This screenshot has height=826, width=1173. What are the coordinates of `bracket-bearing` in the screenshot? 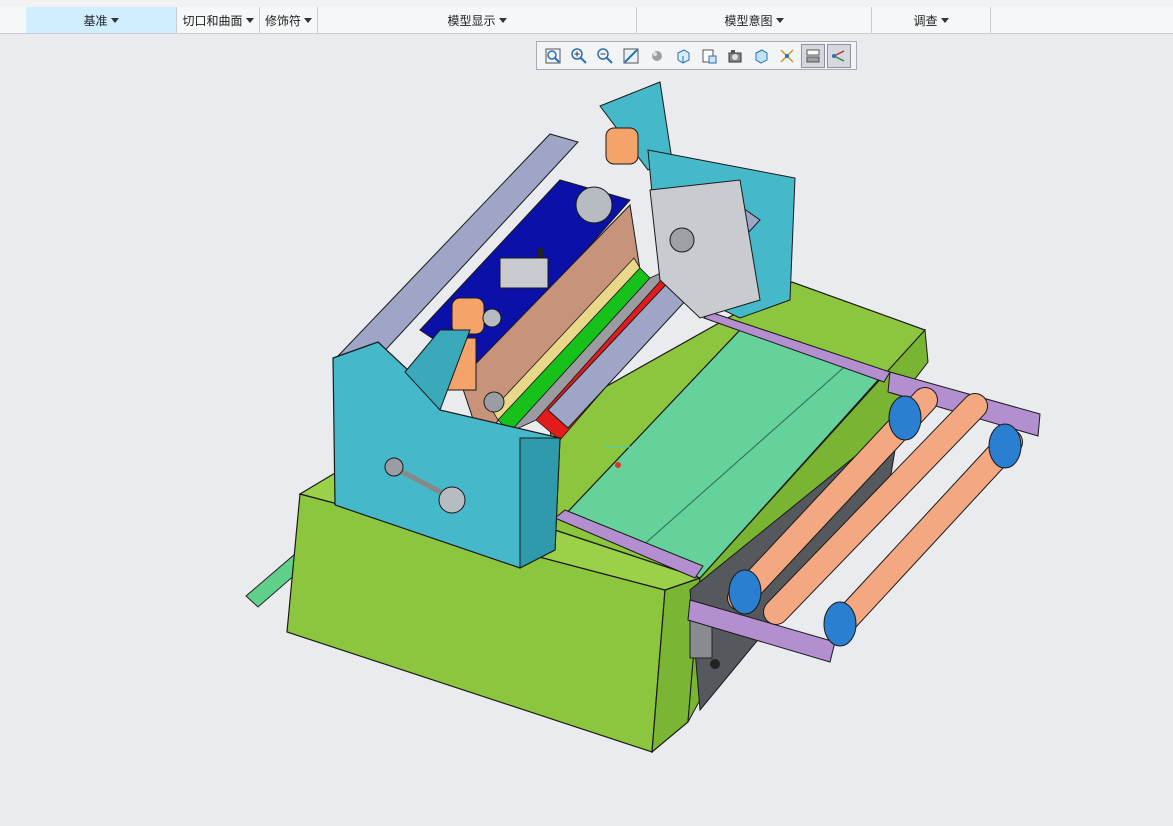 It's located at (682, 240).